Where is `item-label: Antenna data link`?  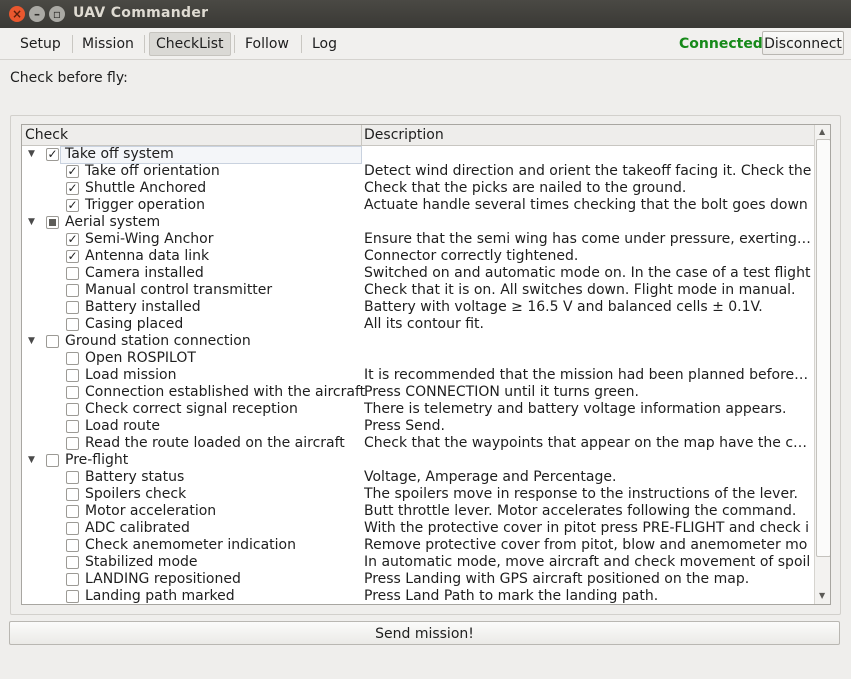 item-label: Antenna data link is located at coordinates (147, 256).